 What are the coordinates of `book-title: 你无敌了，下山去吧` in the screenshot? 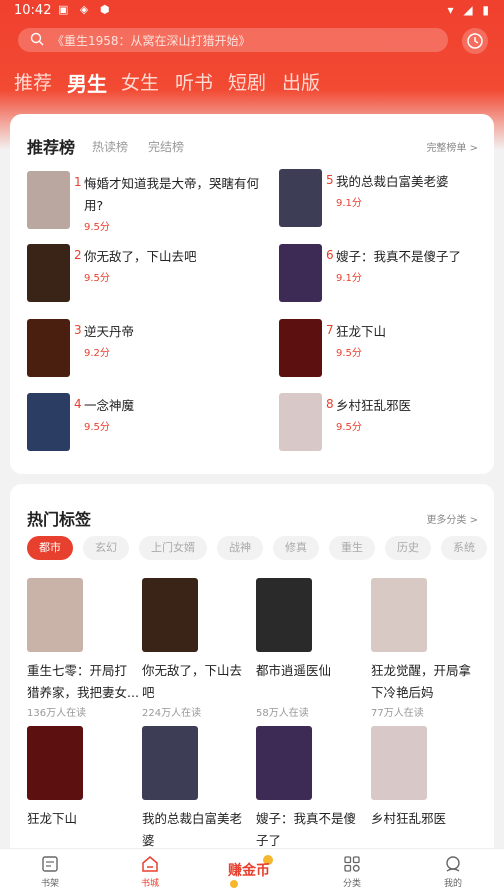 It's located at (192, 681).